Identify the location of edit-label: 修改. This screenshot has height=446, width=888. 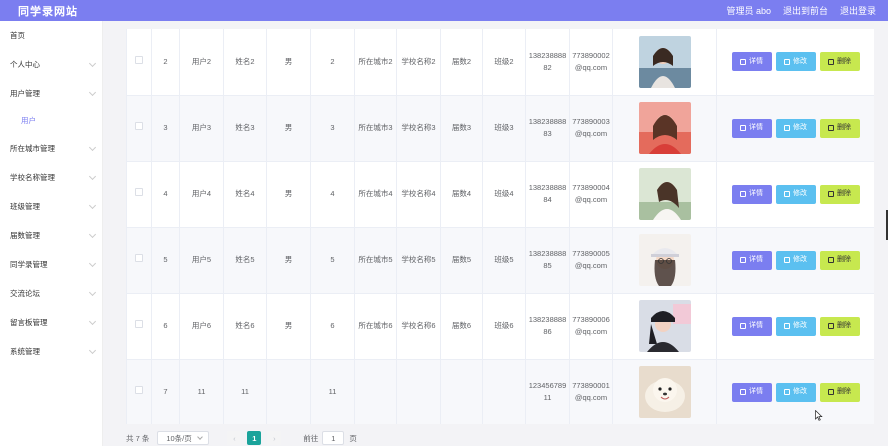
(800, 61).